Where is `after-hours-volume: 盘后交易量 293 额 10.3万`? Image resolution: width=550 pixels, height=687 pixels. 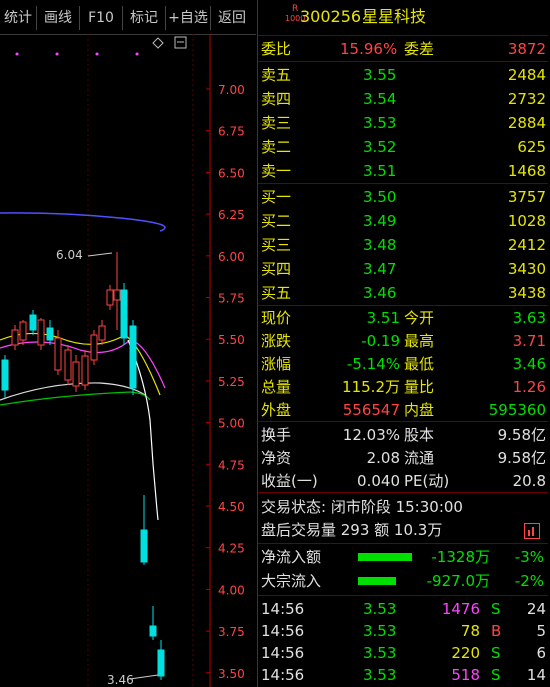 after-hours-volume: 盘后交易量 293 额 10.3万 is located at coordinates (403, 530).